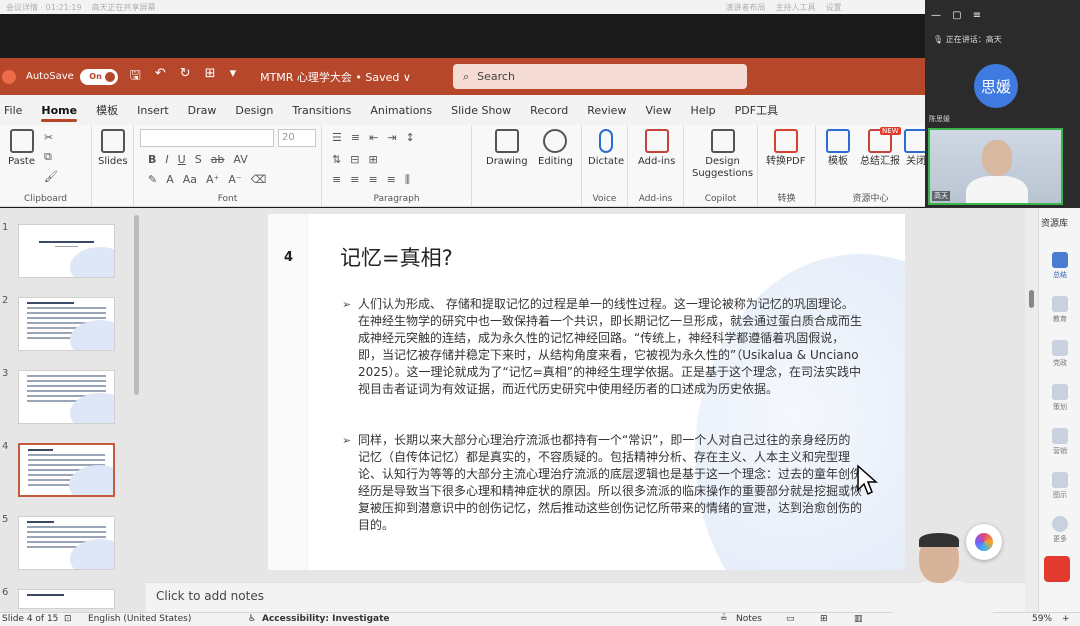  Describe the element at coordinates (785, 148) in the screenshot. I see `to-pdf-button: 转换PDF` at that location.